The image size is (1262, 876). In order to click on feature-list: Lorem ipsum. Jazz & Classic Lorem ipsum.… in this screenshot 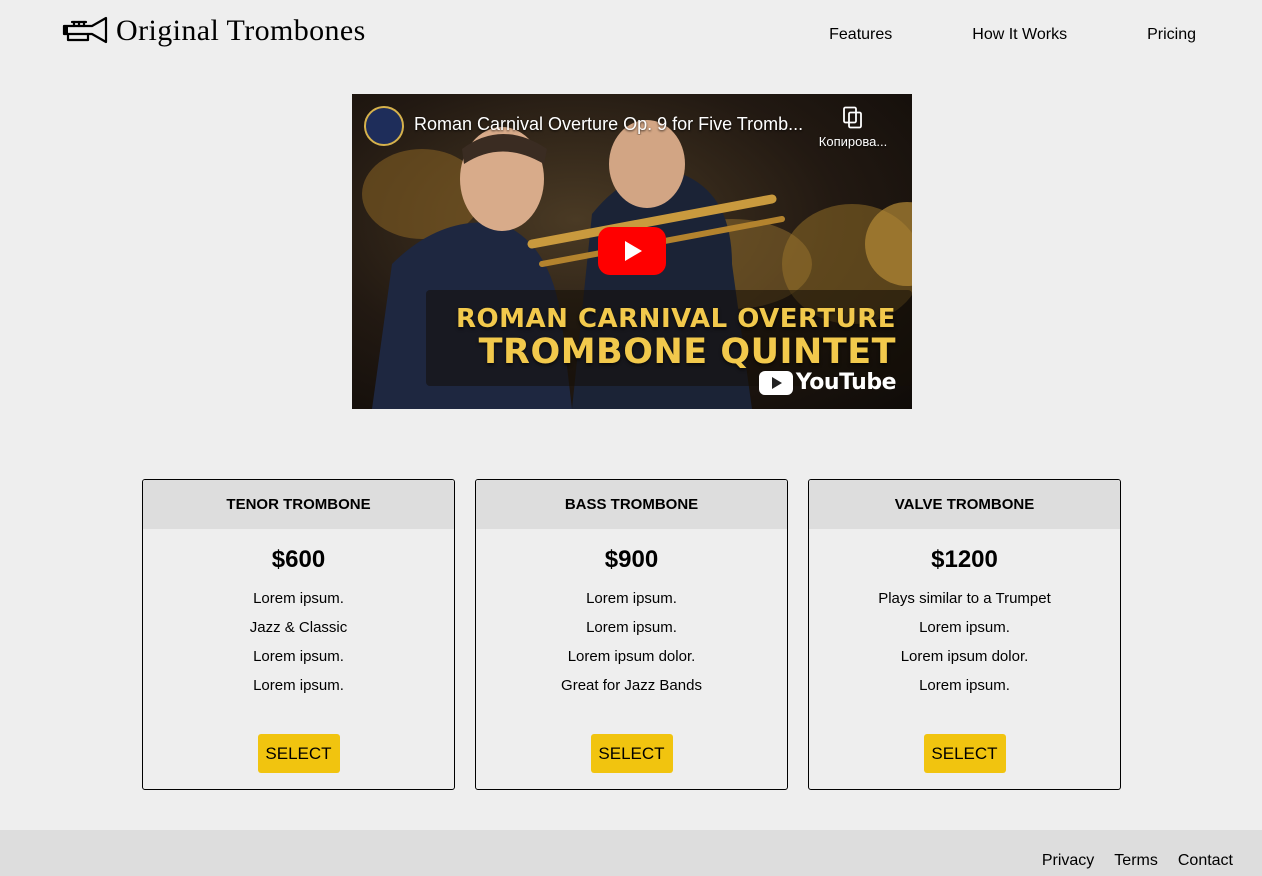, I will do `click(298, 647)`.